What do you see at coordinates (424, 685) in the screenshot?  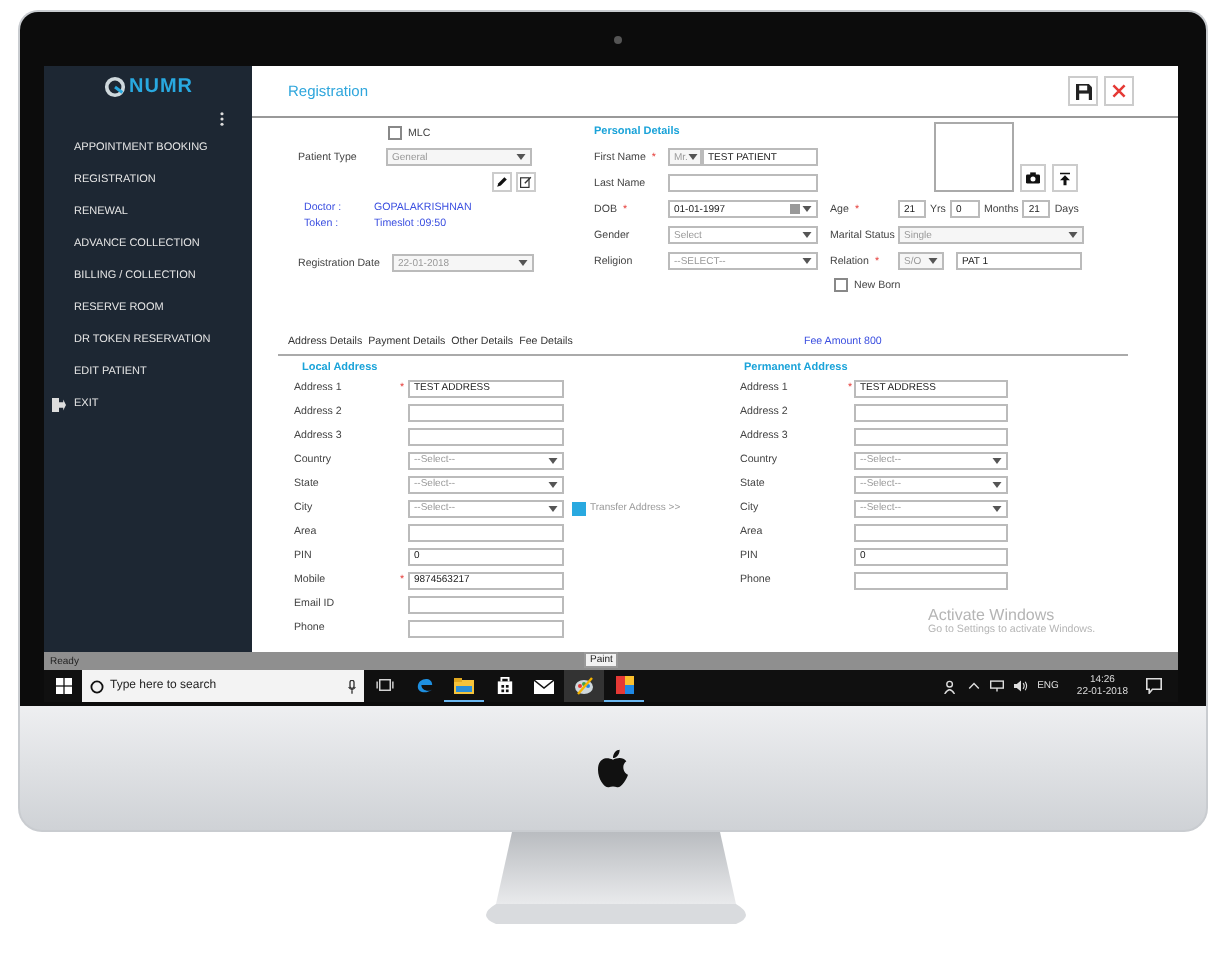 I see `browser-icon` at bounding box center [424, 685].